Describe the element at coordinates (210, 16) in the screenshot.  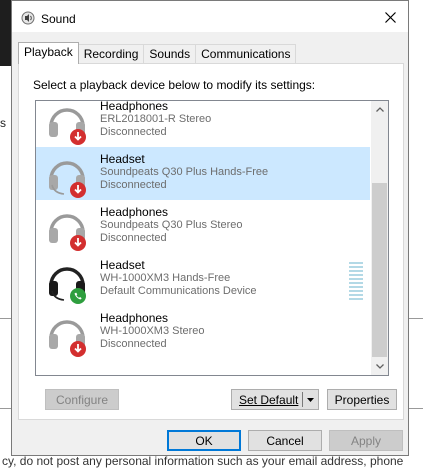
I see `title-bar: Sound` at that location.